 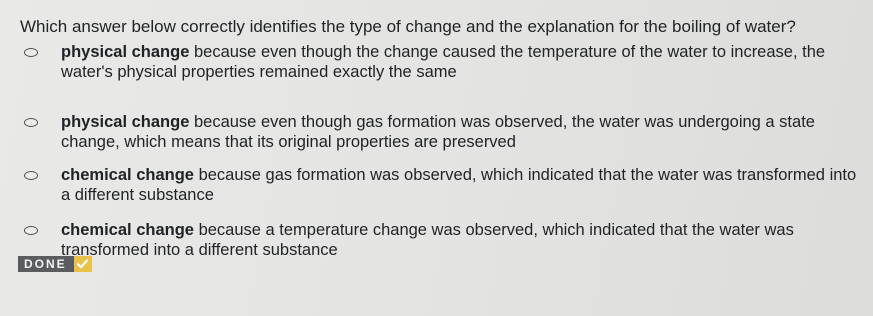 What do you see at coordinates (127, 230) in the screenshot?
I see `answer-option-4-kind: chemical change` at bounding box center [127, 230].